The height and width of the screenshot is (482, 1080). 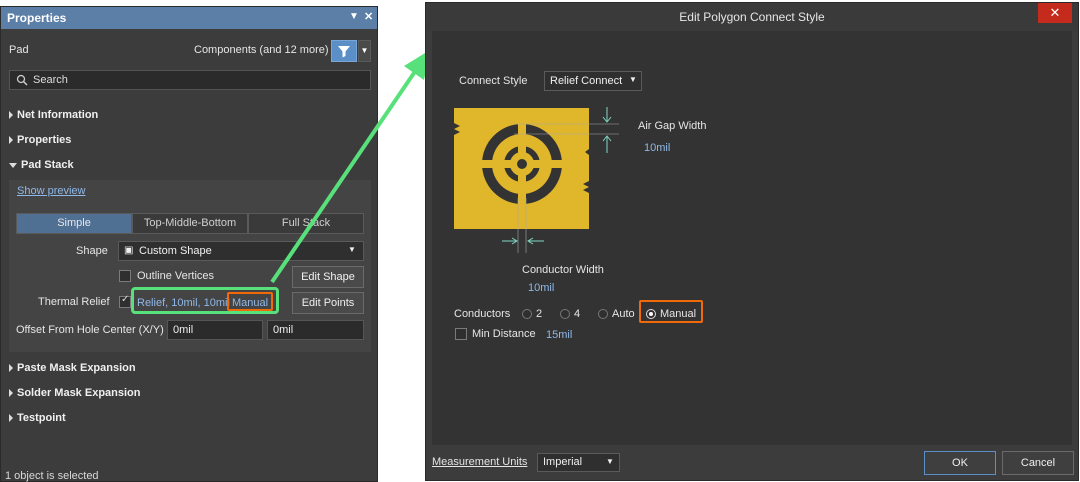 I want to click on connect-style-select: Relief Connect ▼, so click(x=593, y=81).